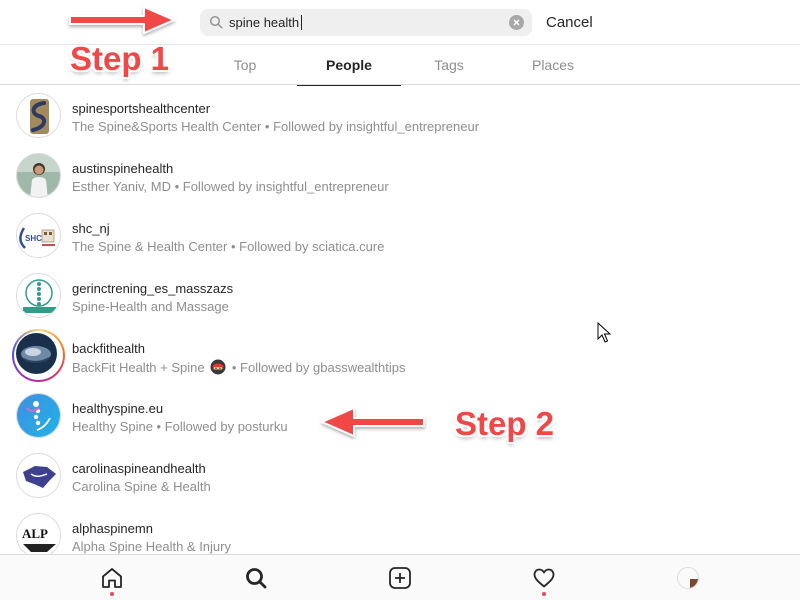 The width and height of the screenshot is (800, 600). What do you see at coordinates (141, 108) in the screenshot?
I see `username: spinesportshealthcenter` at bounding box center [141, 108].